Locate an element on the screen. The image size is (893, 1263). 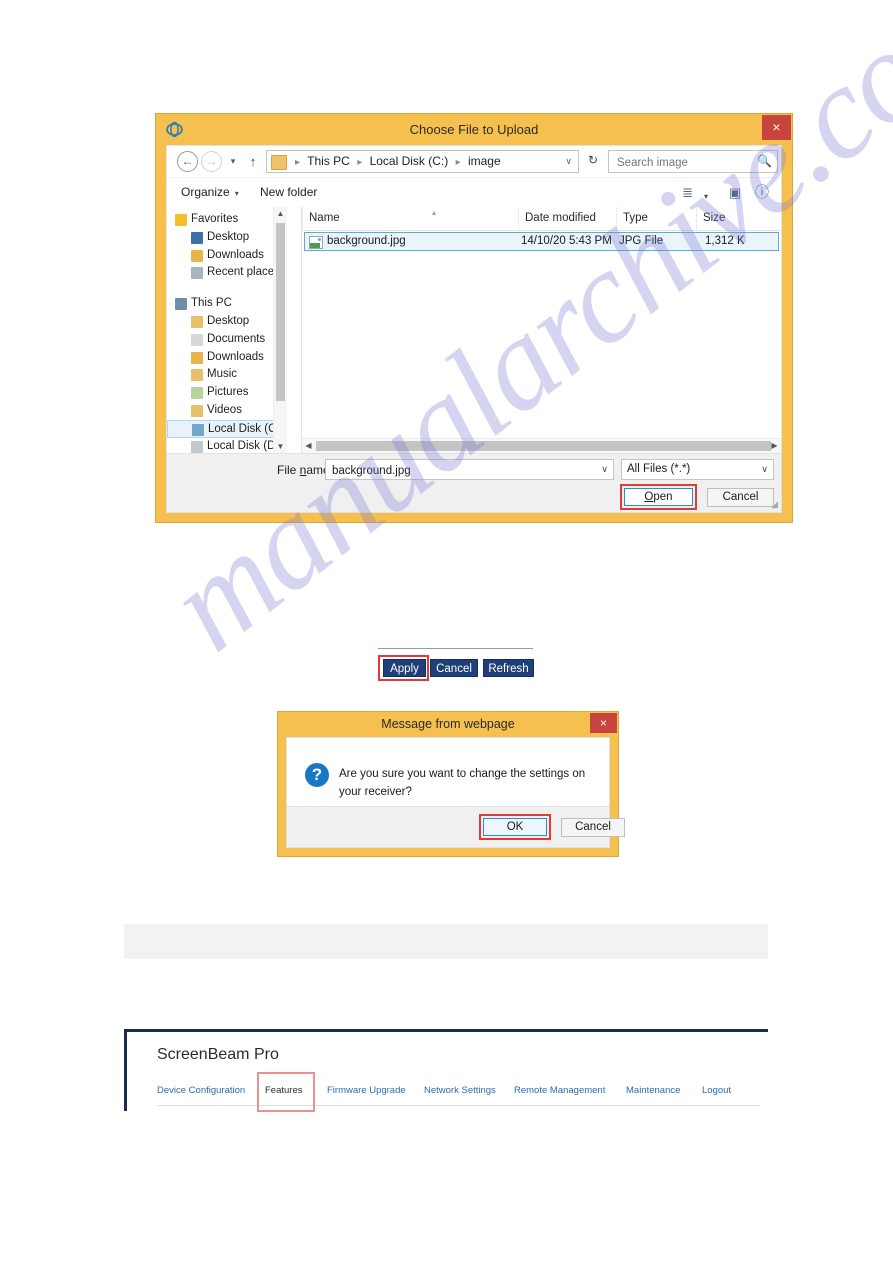
scroll-right-icon: ▶ is located at coordinates (774, 446).